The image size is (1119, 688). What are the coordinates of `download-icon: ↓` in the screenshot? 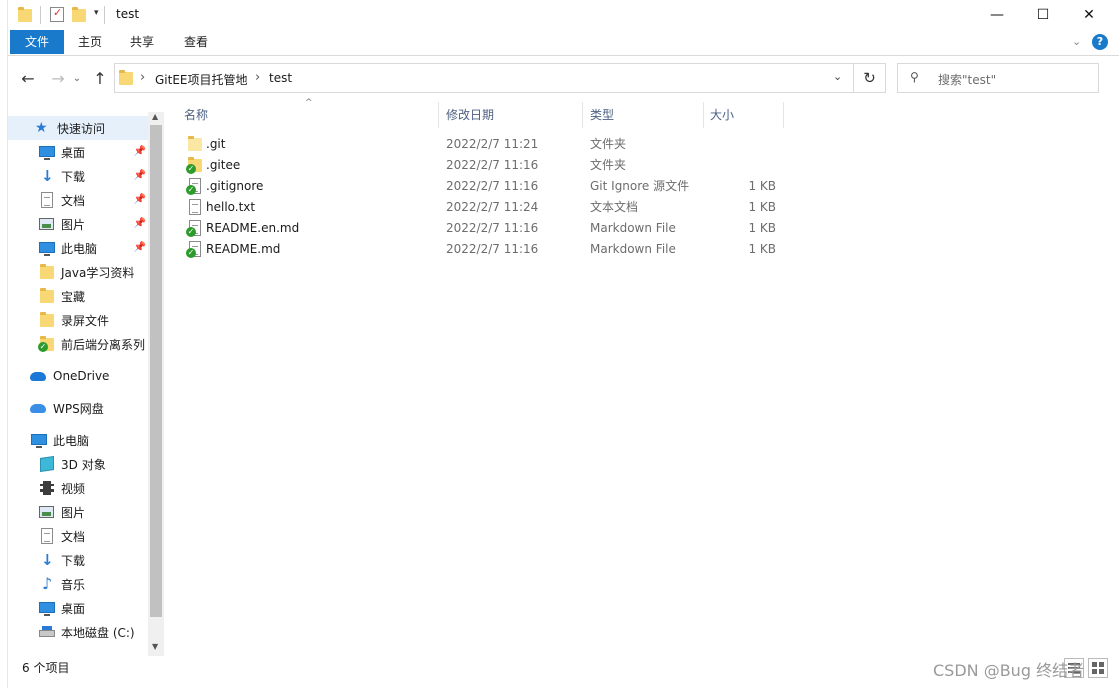 It's located at (47, 176).